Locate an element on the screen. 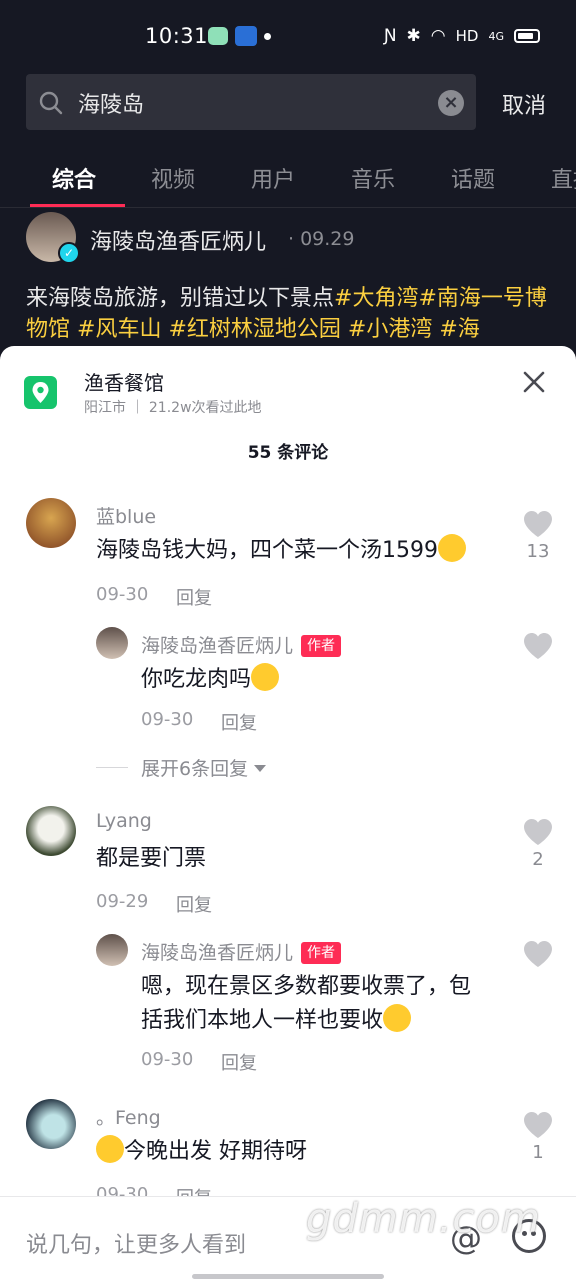  status-time: 10:31 is located at coordinates (177, 36).